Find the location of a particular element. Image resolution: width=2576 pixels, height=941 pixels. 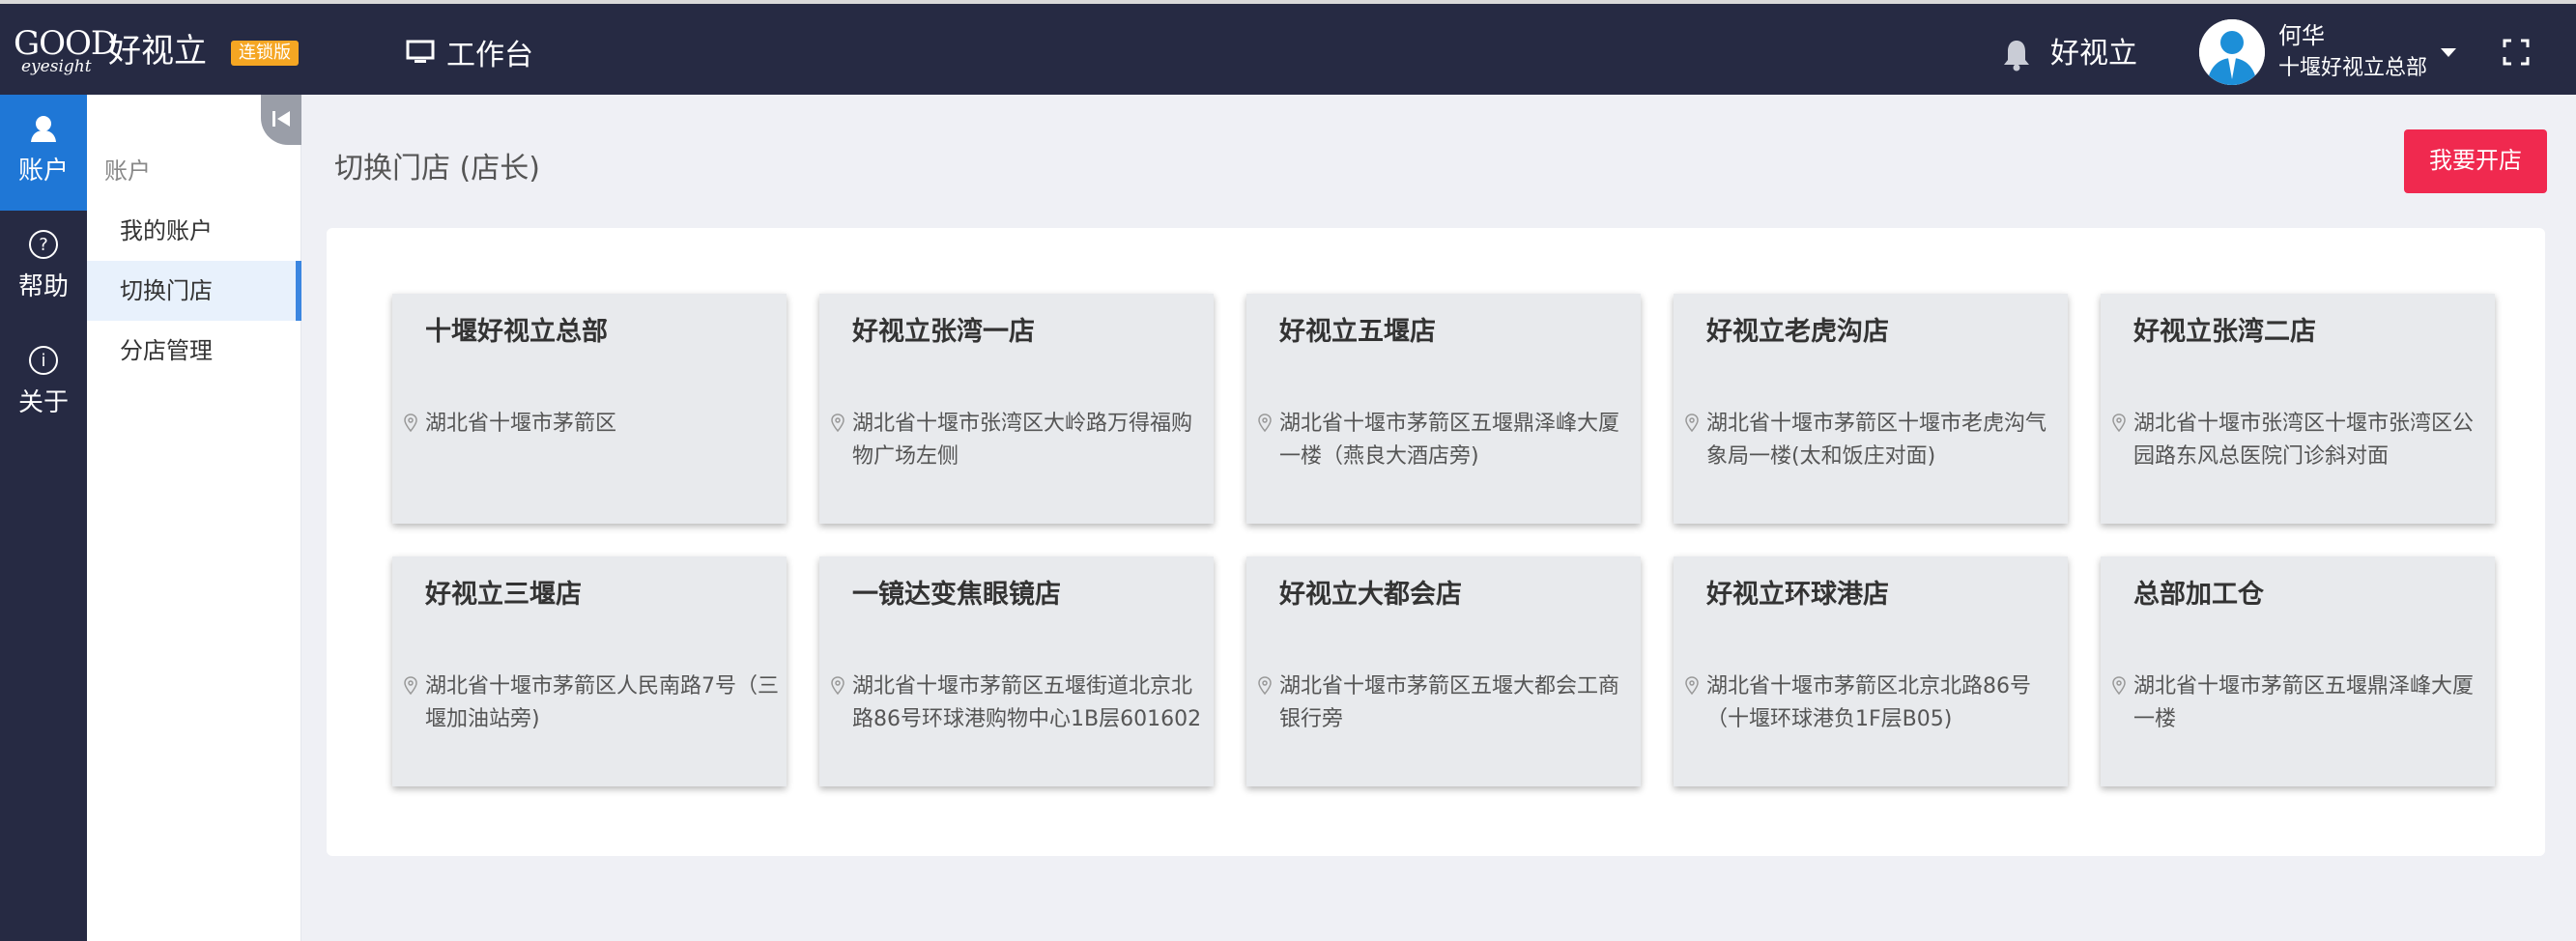

logo: GOOD eyesight is located at coordinates (65, 50).